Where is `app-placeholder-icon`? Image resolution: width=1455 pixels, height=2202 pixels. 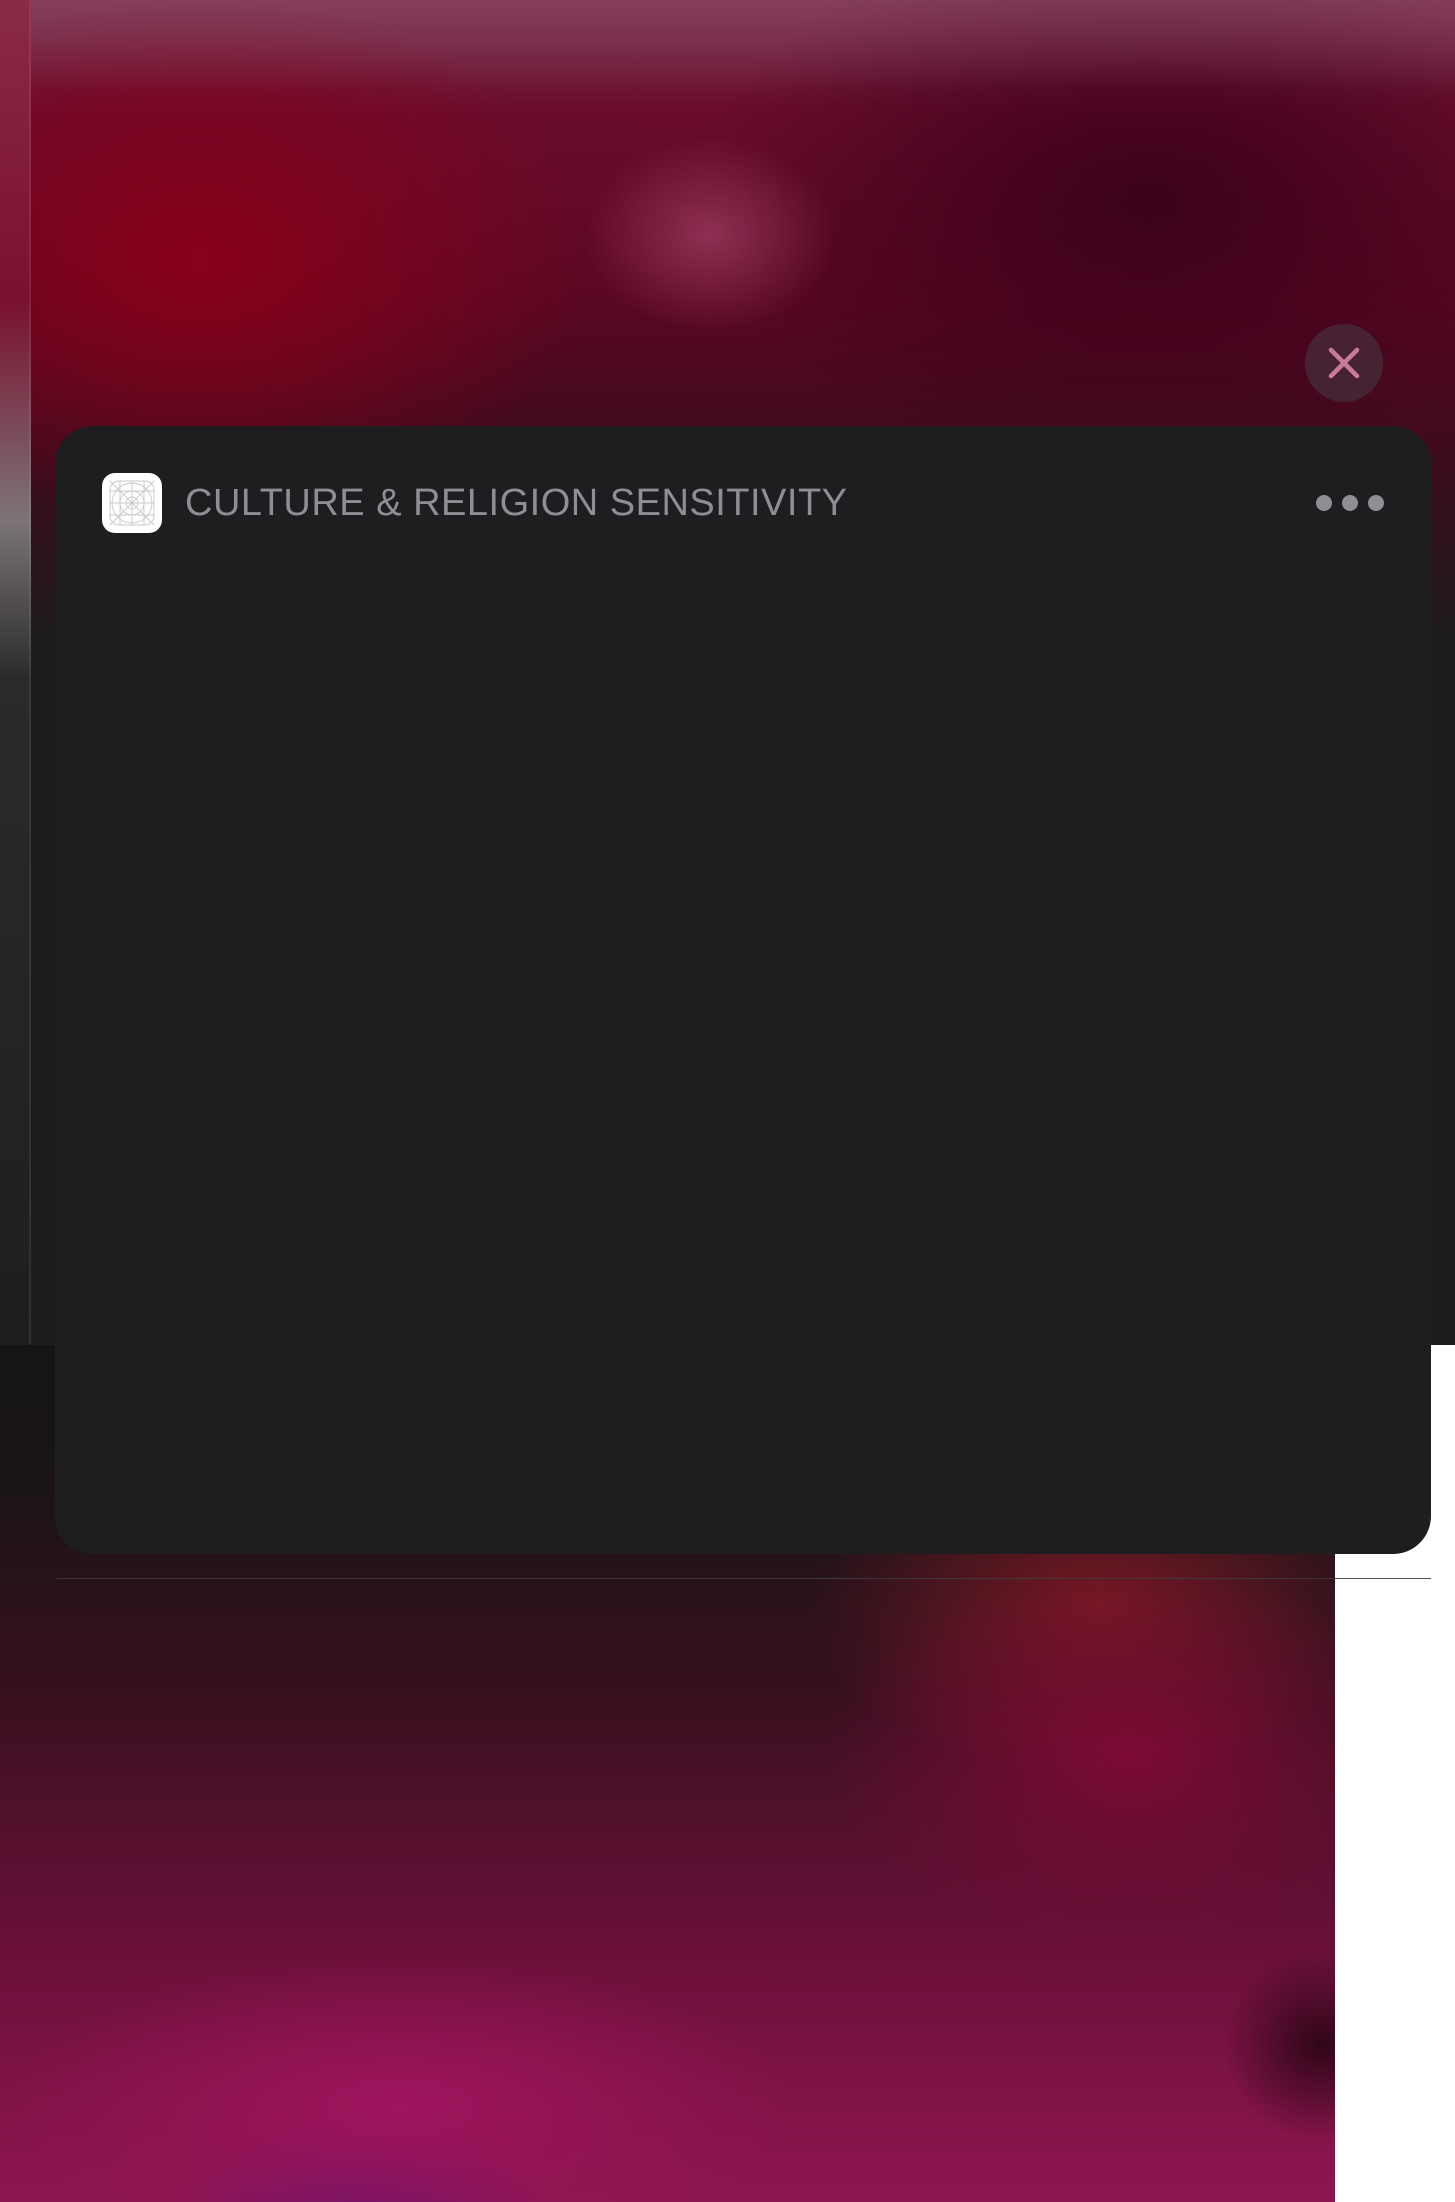
app-placeholder-icon is located at coordinates (132, 503).